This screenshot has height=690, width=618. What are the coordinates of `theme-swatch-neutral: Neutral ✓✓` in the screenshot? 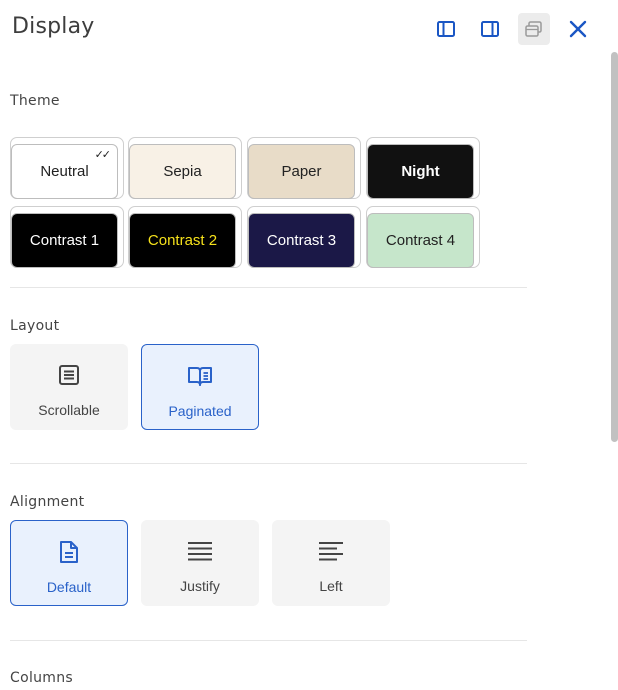 It's located at (67, 168).